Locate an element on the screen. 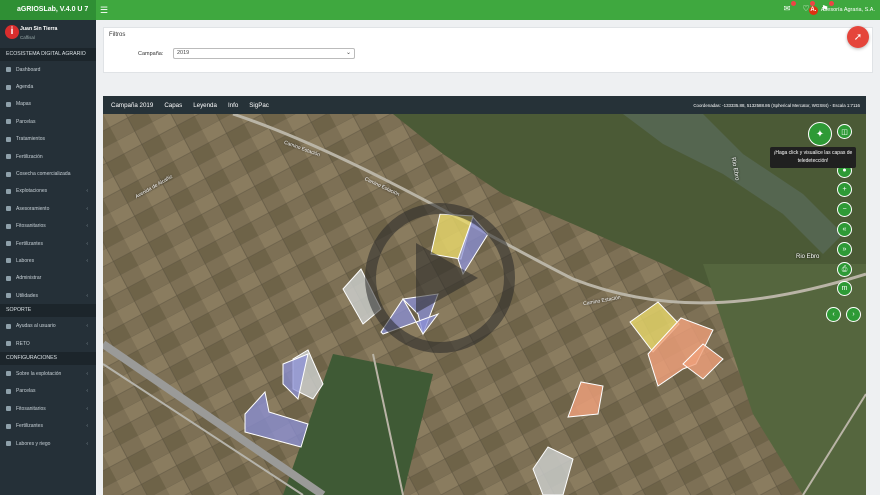 The image size is (880, 495). zoom-out-button: − is located at coordinates (844, 209).